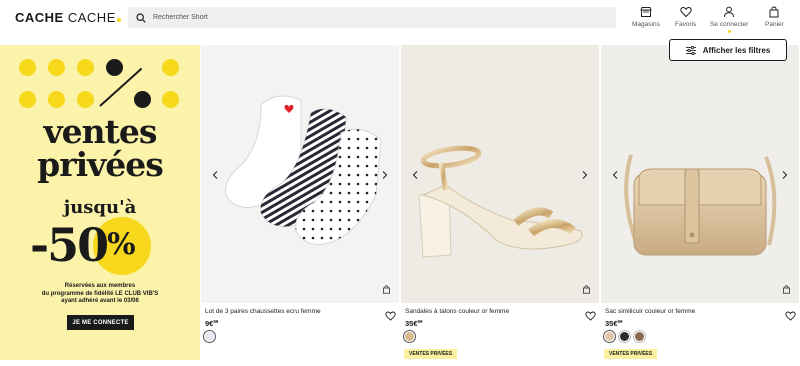  I want to click on search-bar, so click(372, 17).